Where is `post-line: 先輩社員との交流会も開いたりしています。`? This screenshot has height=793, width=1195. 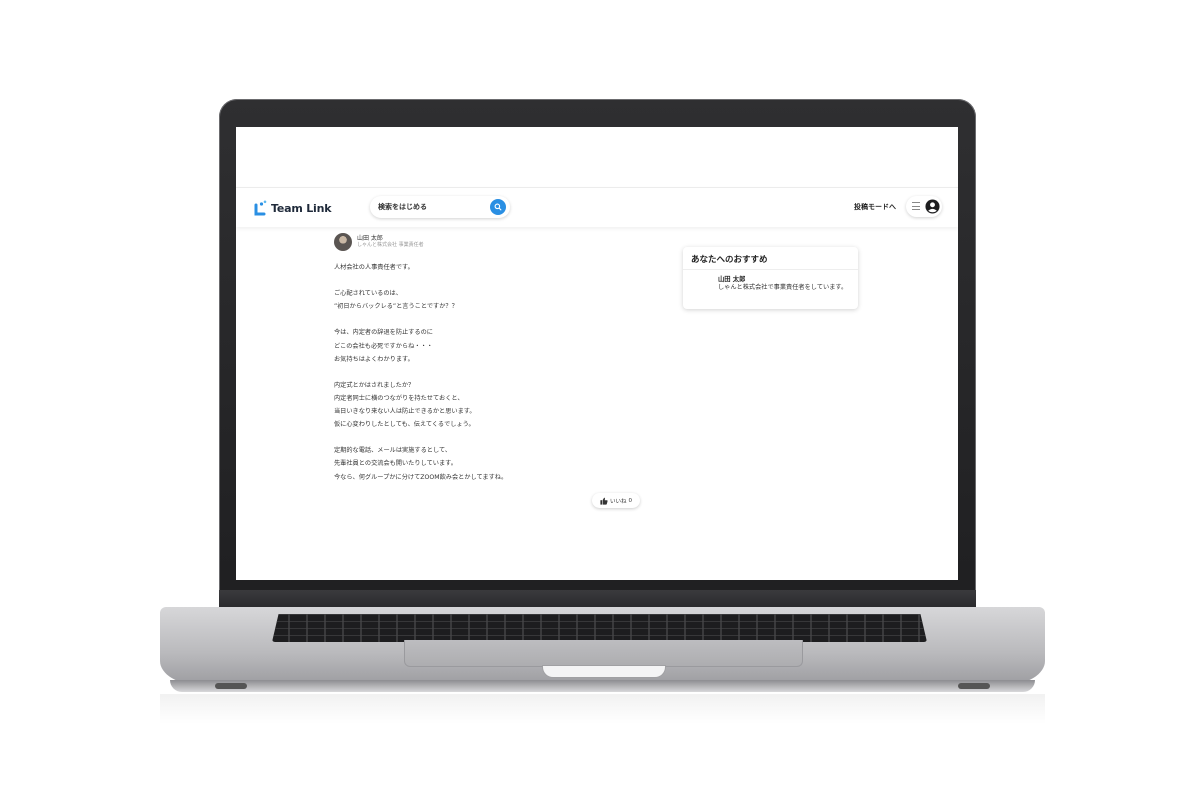
post-line: 先輩社員との交流会も開いたりしています。 is located at coordinates (395, 464).